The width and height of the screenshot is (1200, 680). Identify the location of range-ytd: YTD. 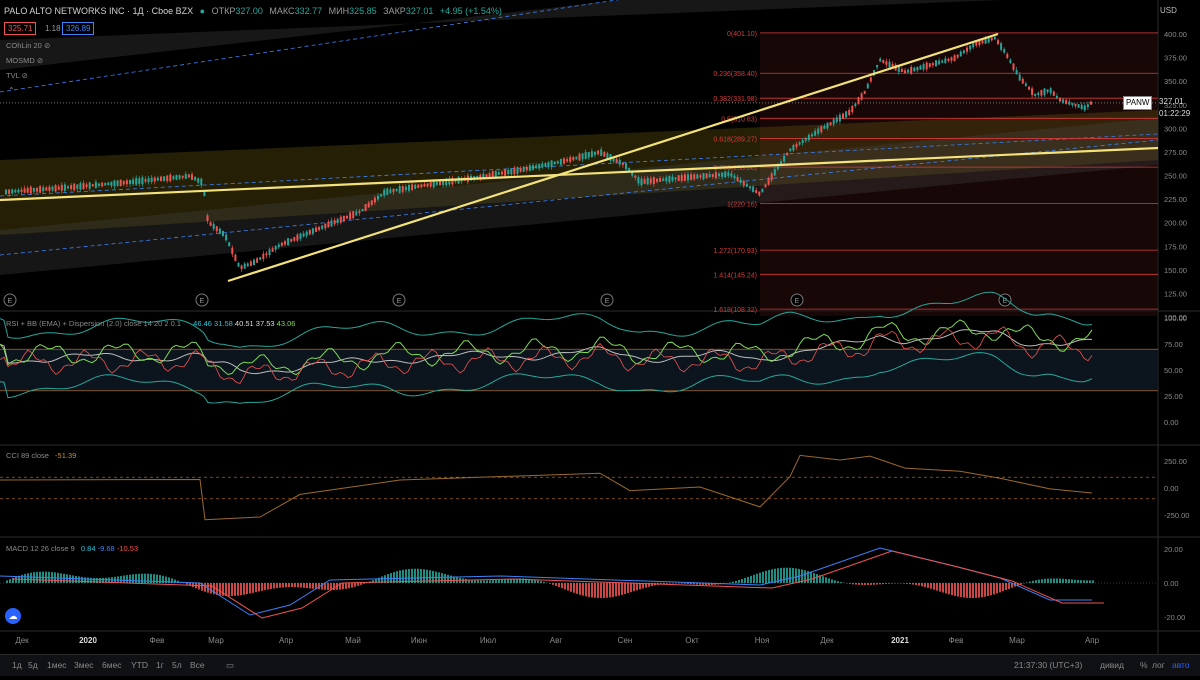
(139, 665).